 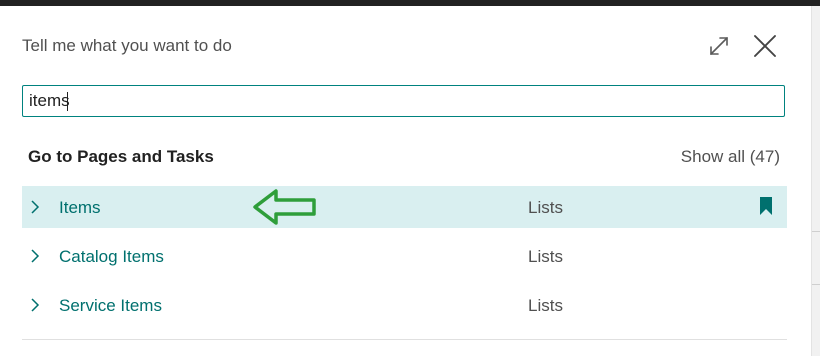 I want to click on expand-button, so click(x=719, y=46).